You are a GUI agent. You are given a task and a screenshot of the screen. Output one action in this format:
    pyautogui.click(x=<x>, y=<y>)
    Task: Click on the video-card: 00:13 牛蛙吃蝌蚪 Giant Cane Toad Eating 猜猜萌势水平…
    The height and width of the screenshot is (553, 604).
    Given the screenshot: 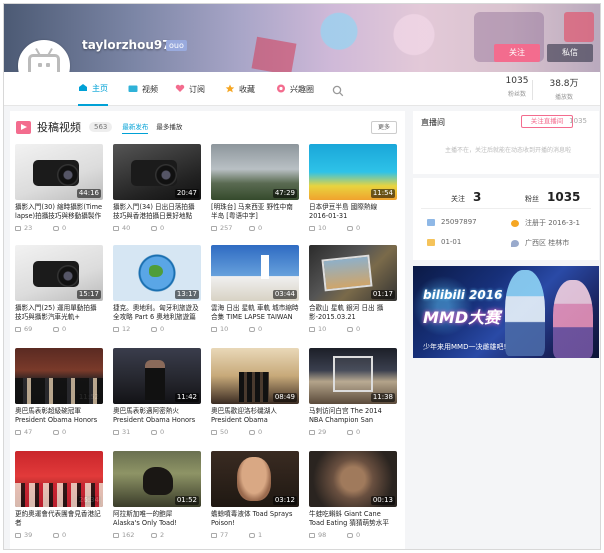 What is the action you would take?
    pyautogui.click(x=353, y=499)
    